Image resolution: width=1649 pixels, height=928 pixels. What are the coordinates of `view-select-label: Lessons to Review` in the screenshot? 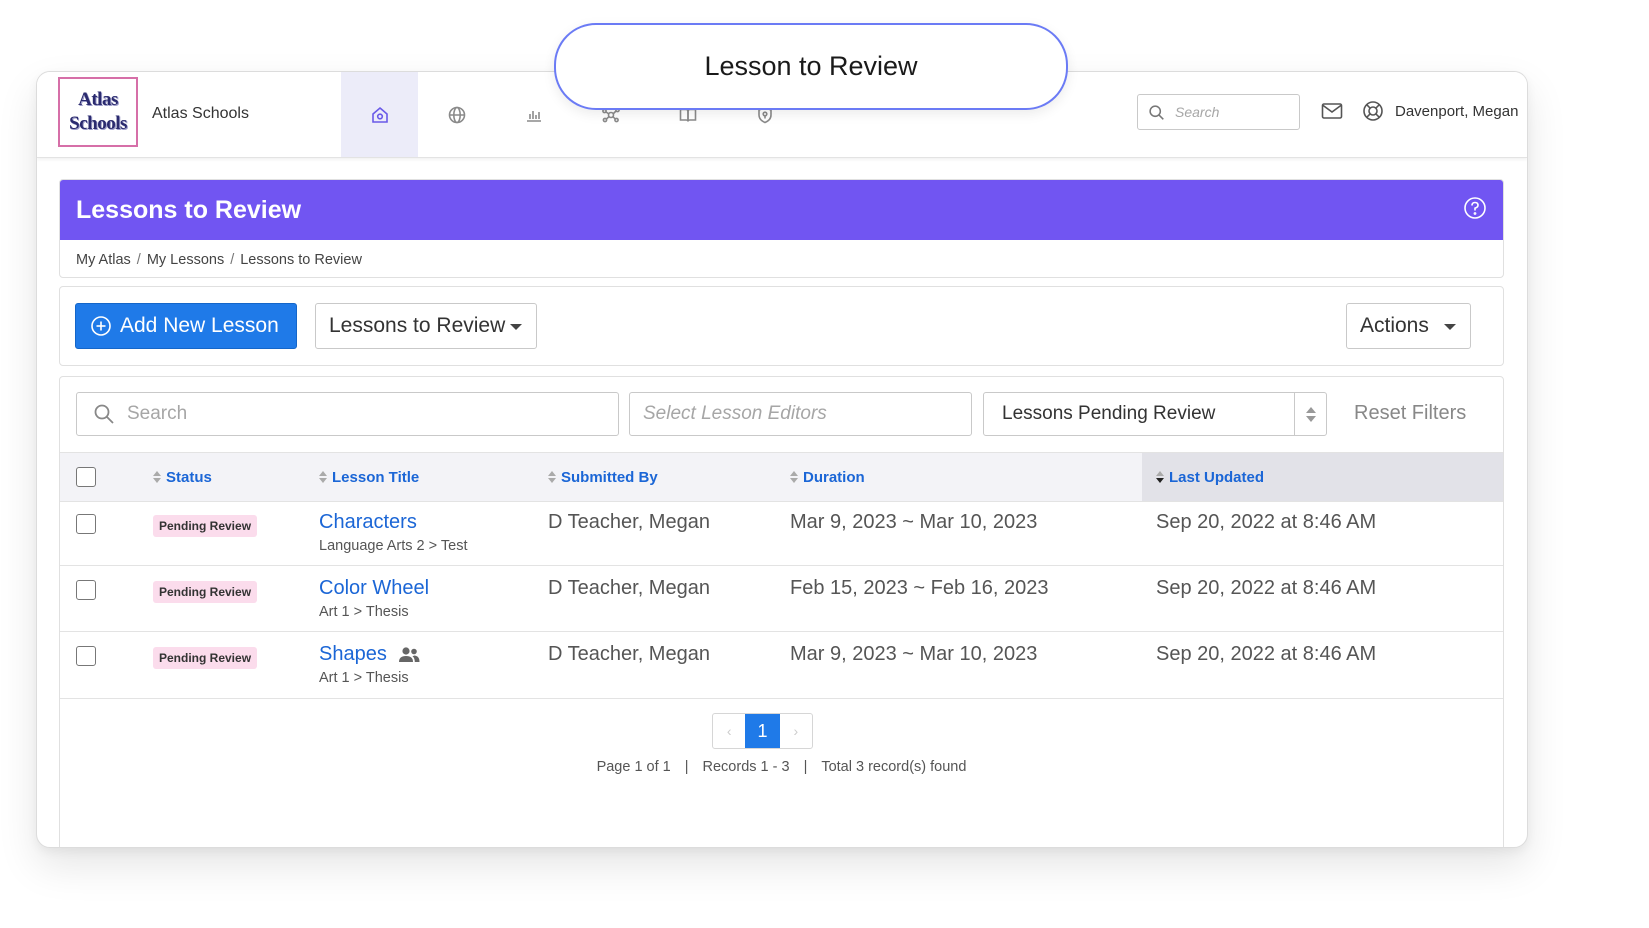 It's located at (417, 325).